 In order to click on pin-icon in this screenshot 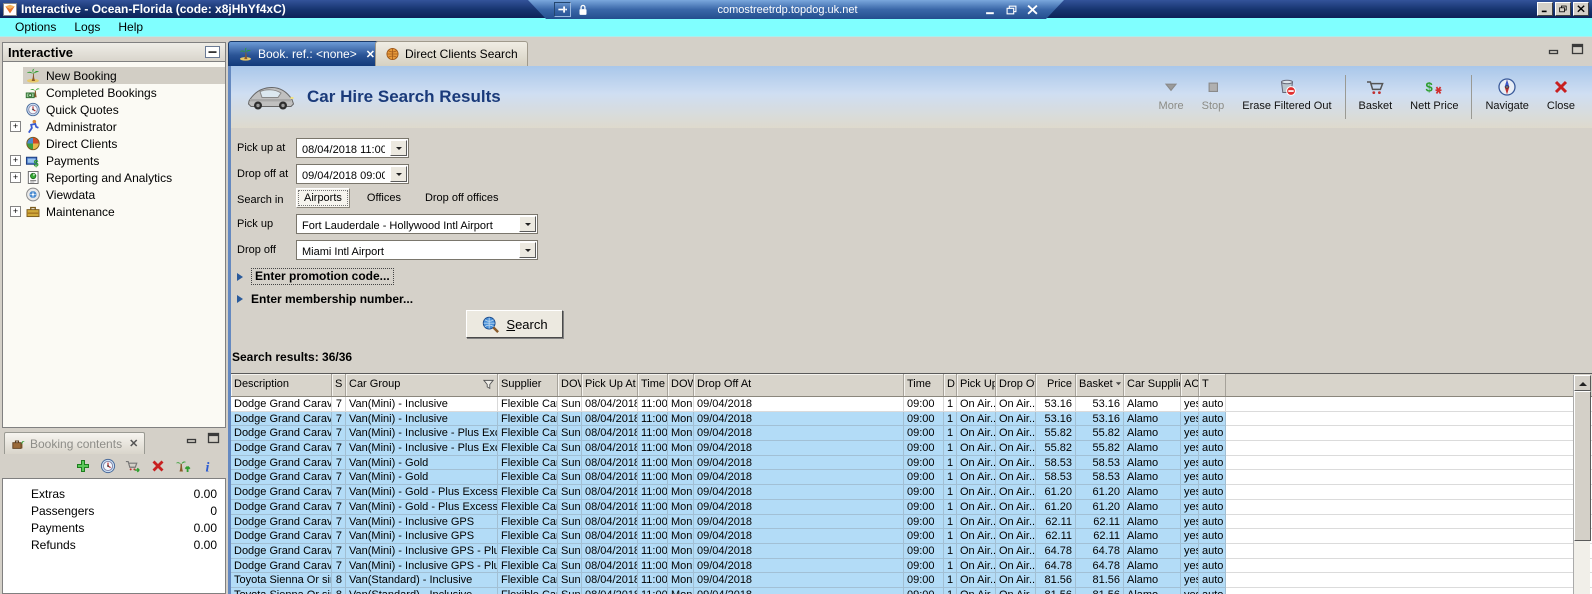, I will do `click(562, 9)`.